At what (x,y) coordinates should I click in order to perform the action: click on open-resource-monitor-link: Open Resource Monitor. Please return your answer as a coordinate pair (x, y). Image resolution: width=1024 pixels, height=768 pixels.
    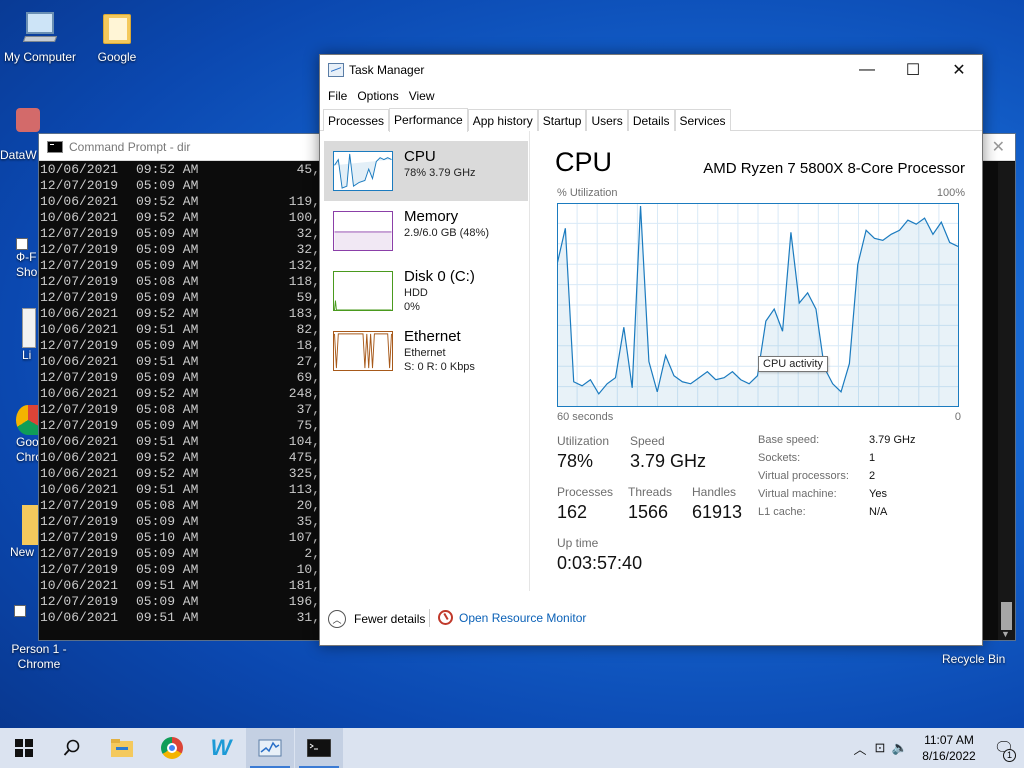
    Looking at the image, I should click on (512, 617).